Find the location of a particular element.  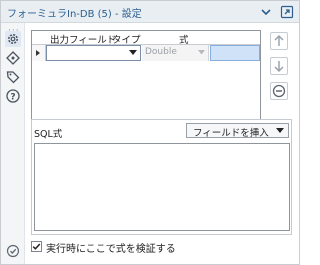

sql-expression-label: SQL式 is located at coordinates (48, 134).